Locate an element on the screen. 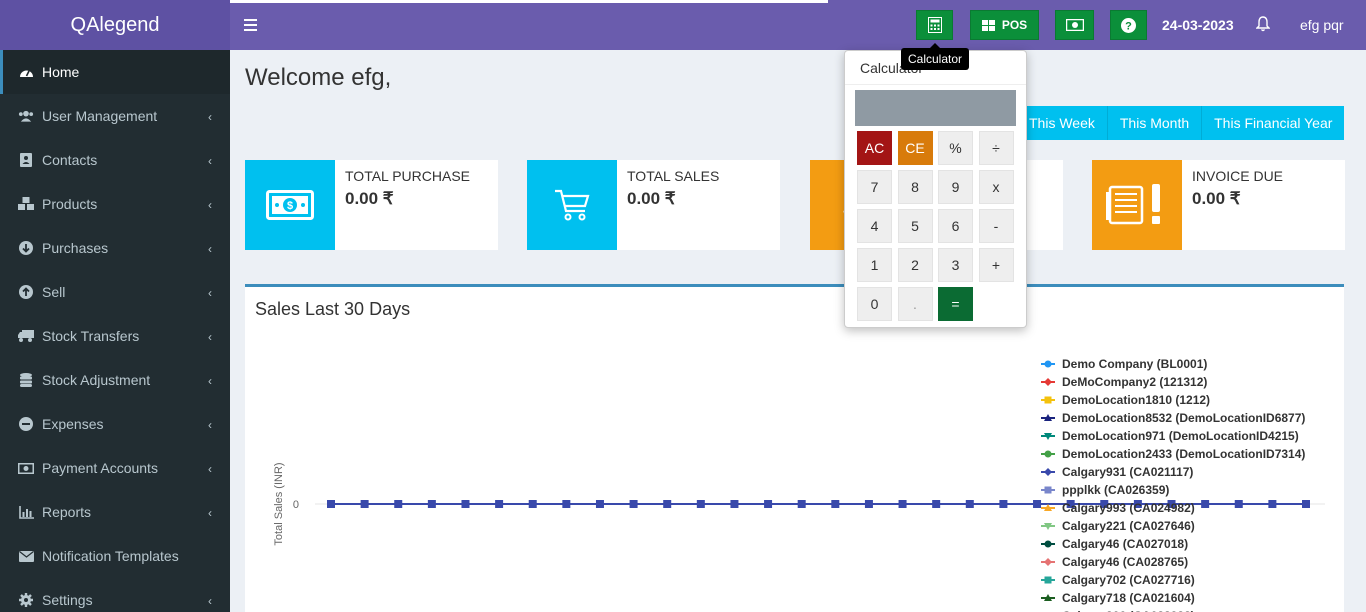 Image resolution: width=1366 pixels, height=612 pixels. sidebar-item-home: Home is located at coordinates (115, 72).